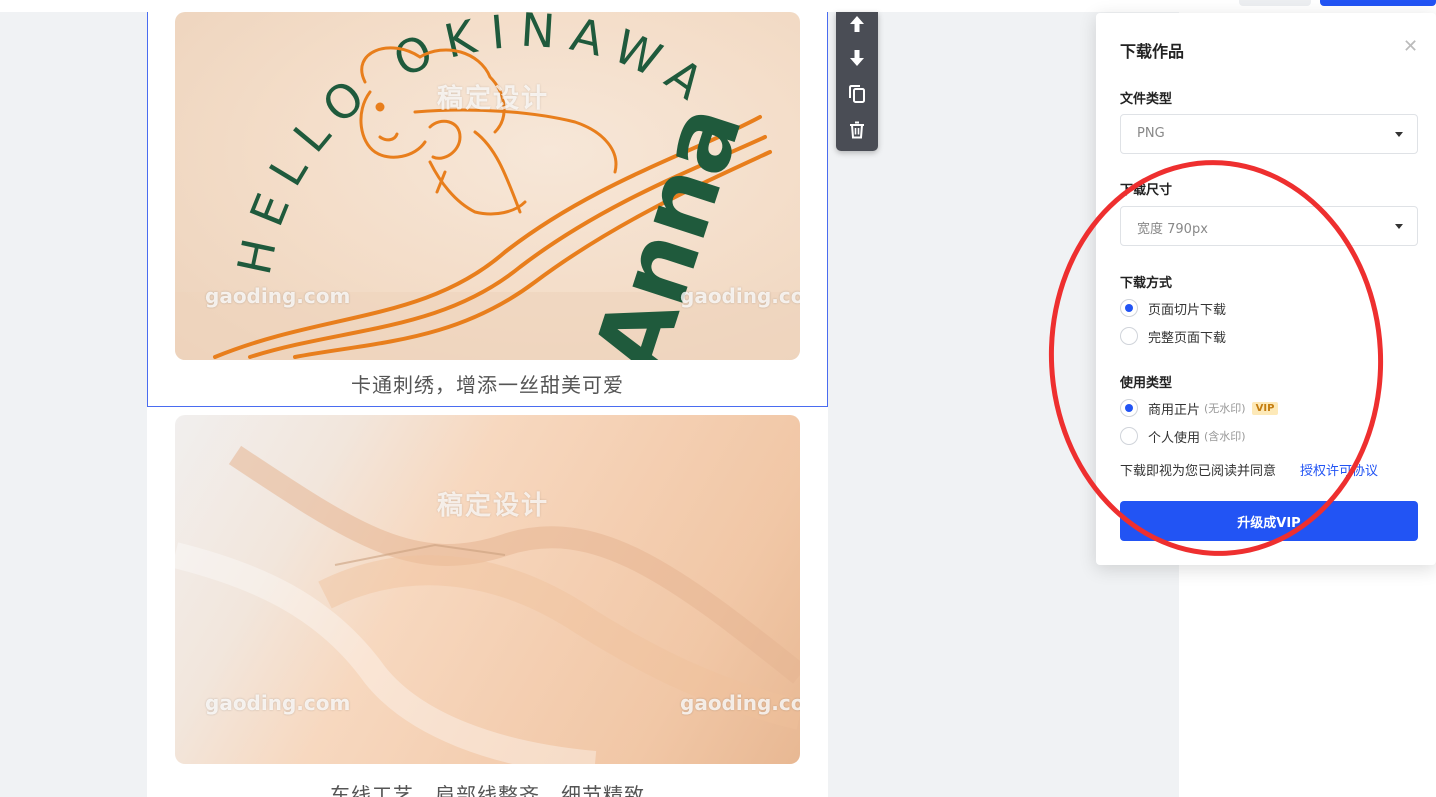 The image size is (1436, 797). Describe the element at coordinates (487, 383) in the screenshot. I see `caption-text: 卡通刺绣，增添一丝甜美可爱` at that location.